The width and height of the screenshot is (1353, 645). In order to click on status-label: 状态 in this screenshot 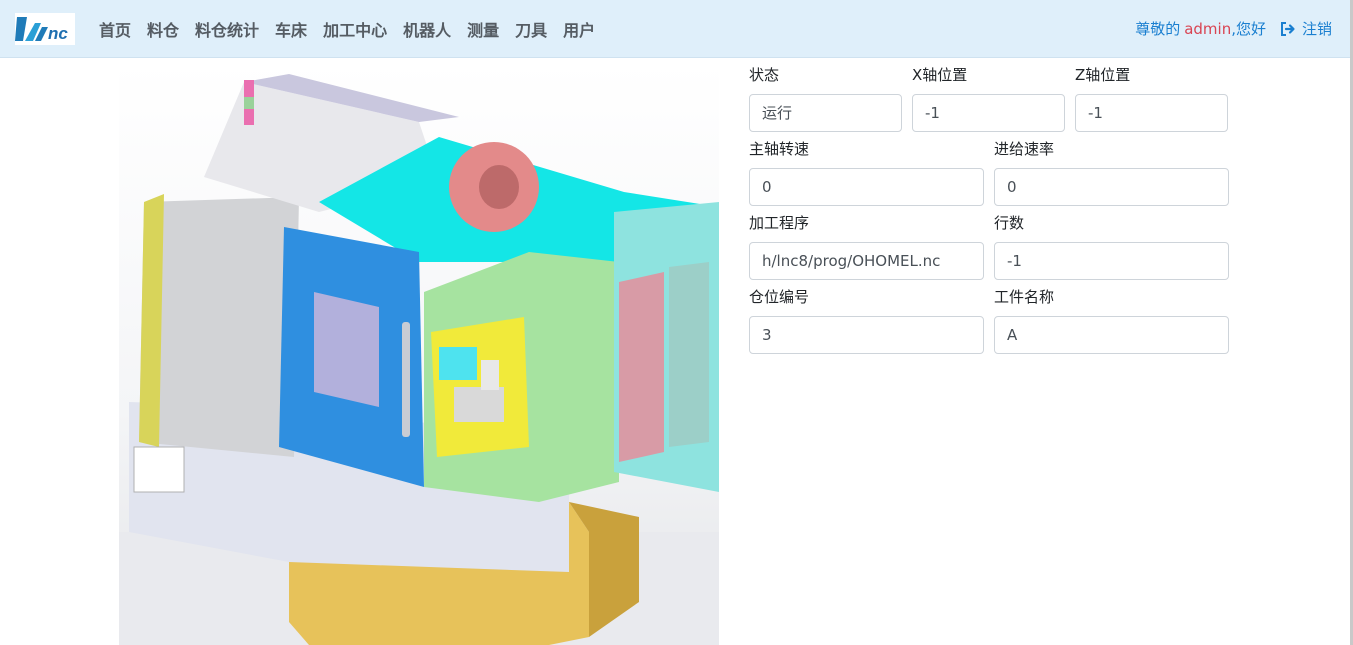, I will do `click(764, 75)`.